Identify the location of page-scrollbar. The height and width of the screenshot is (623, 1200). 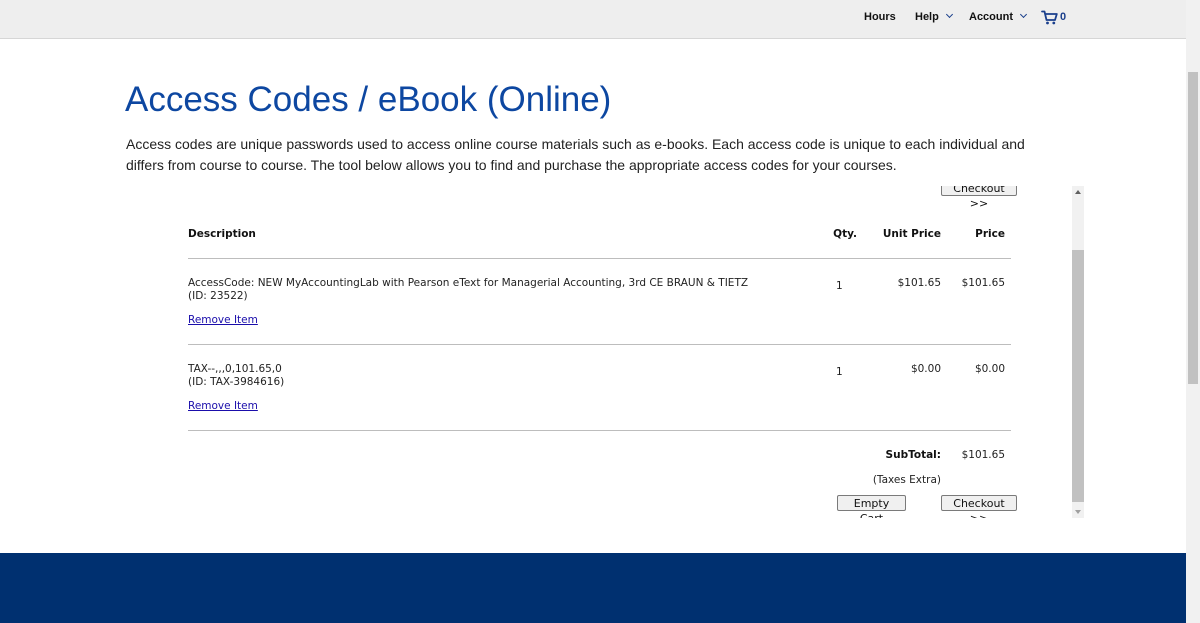
(1193, 311).